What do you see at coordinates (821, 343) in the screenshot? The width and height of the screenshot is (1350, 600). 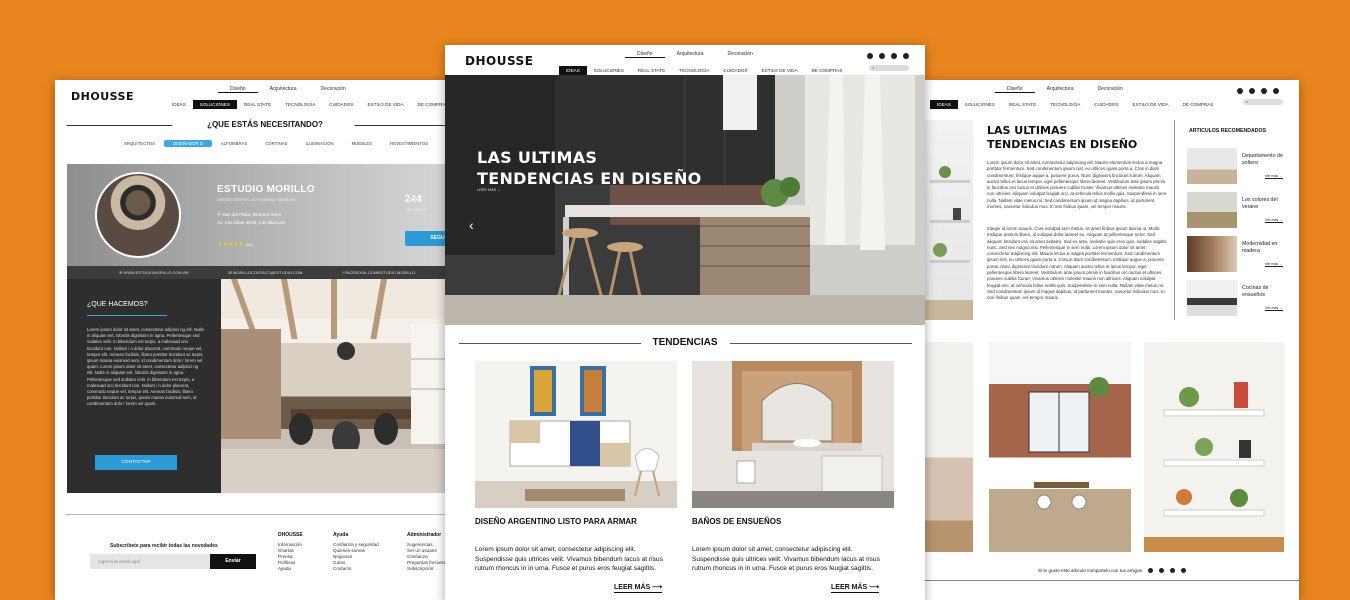 I see `divider` at bounding box center [821, 343].